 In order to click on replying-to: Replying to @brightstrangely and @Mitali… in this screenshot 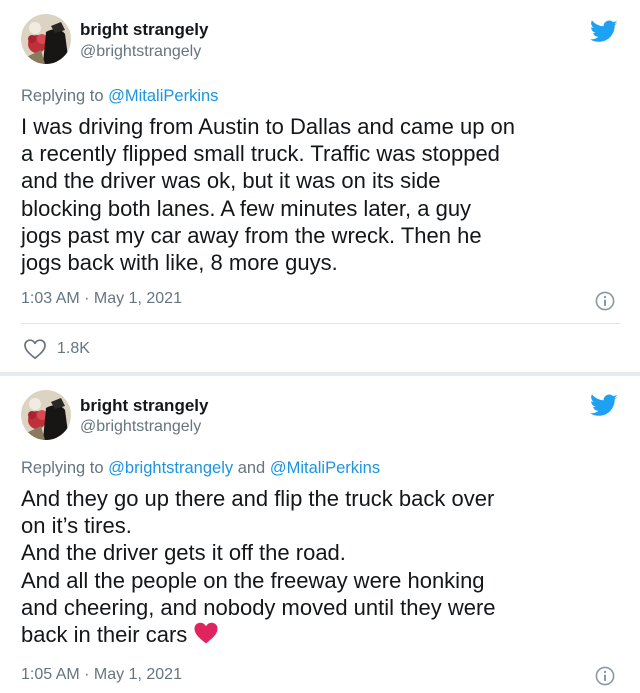, I will do `click(200, 468)`.